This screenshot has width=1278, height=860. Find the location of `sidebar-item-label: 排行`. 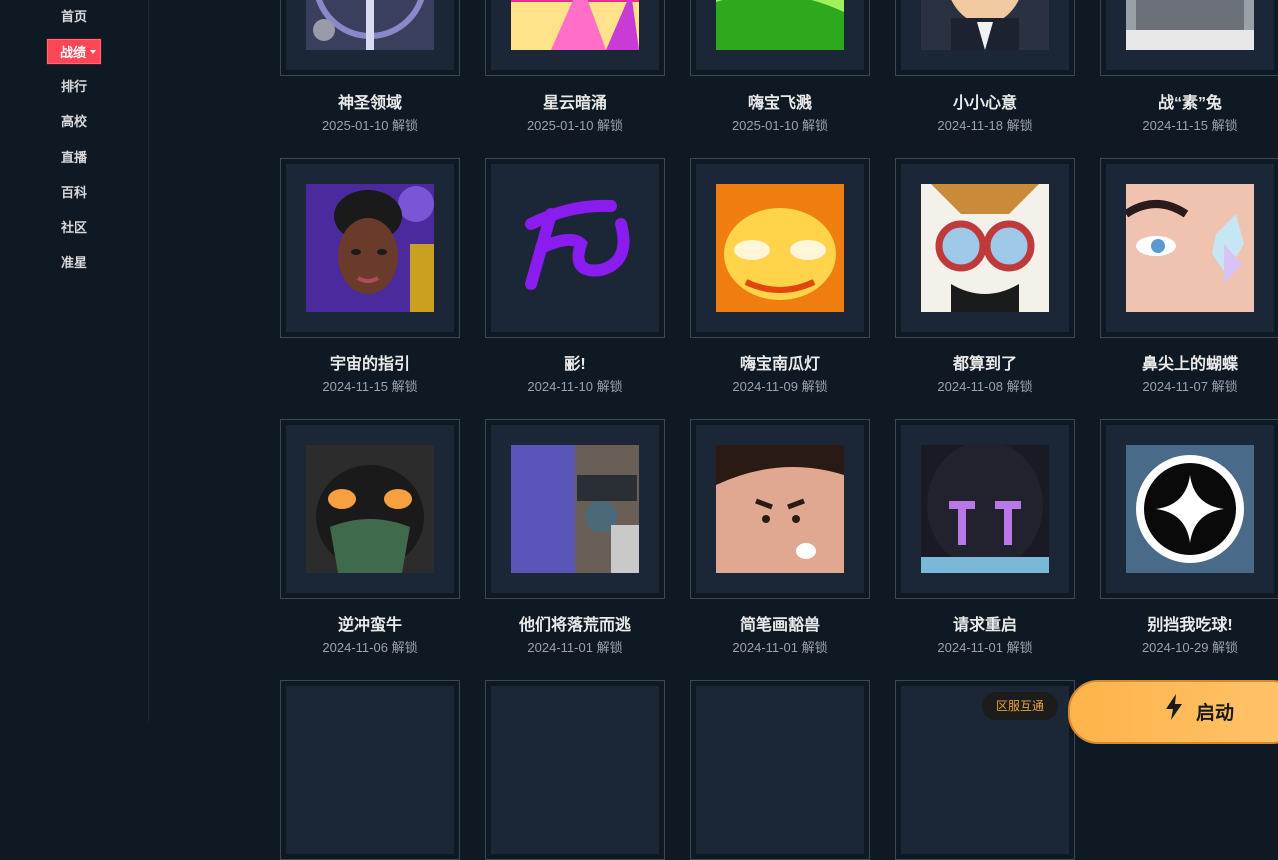

sidebar-item-label: 排行 is located at coordinates (73, 86).